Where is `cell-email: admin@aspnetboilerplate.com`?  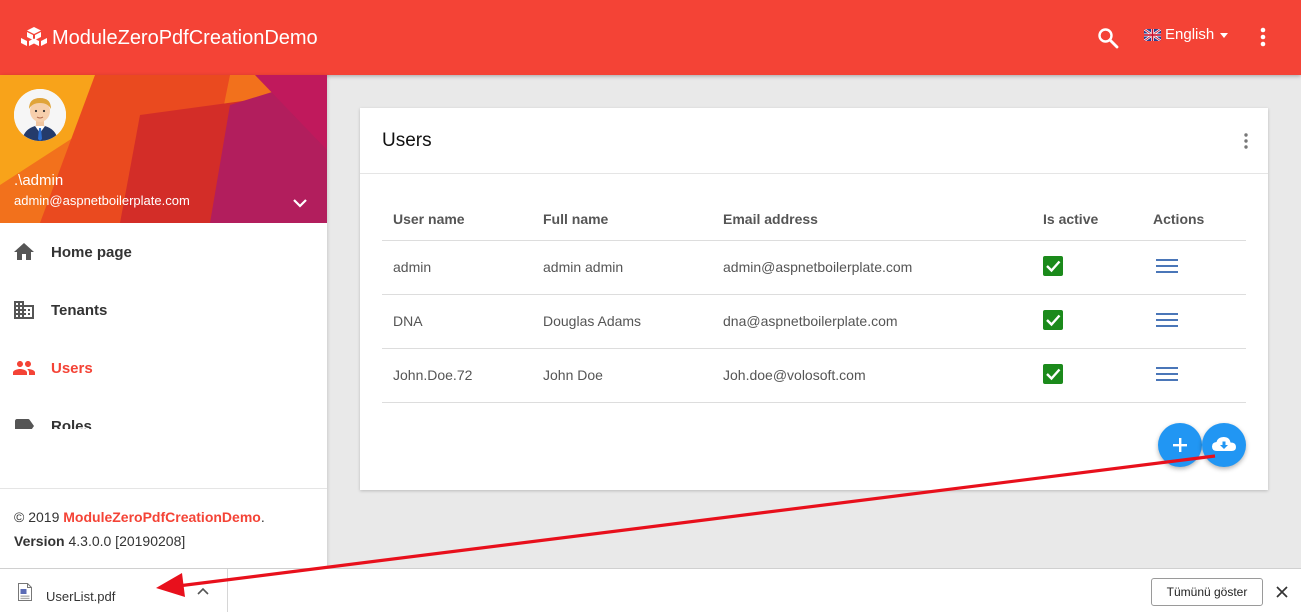 cell-email: admin@aspnetboilerplate.com is located at coordinates (872, 267).